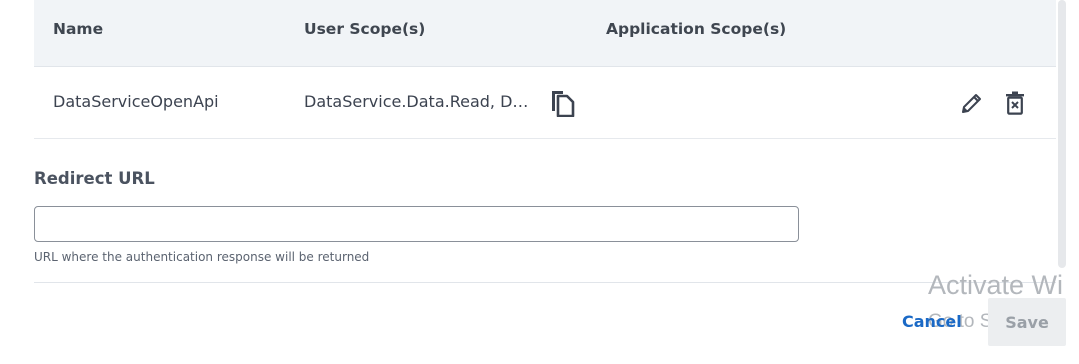 The height and width of the screenshot is (364, 1079). What do you see at coordinates (136, 101) in the screenshot?
I see `row-name: DataServiceOpenApi` at bounding box center [136, 101].